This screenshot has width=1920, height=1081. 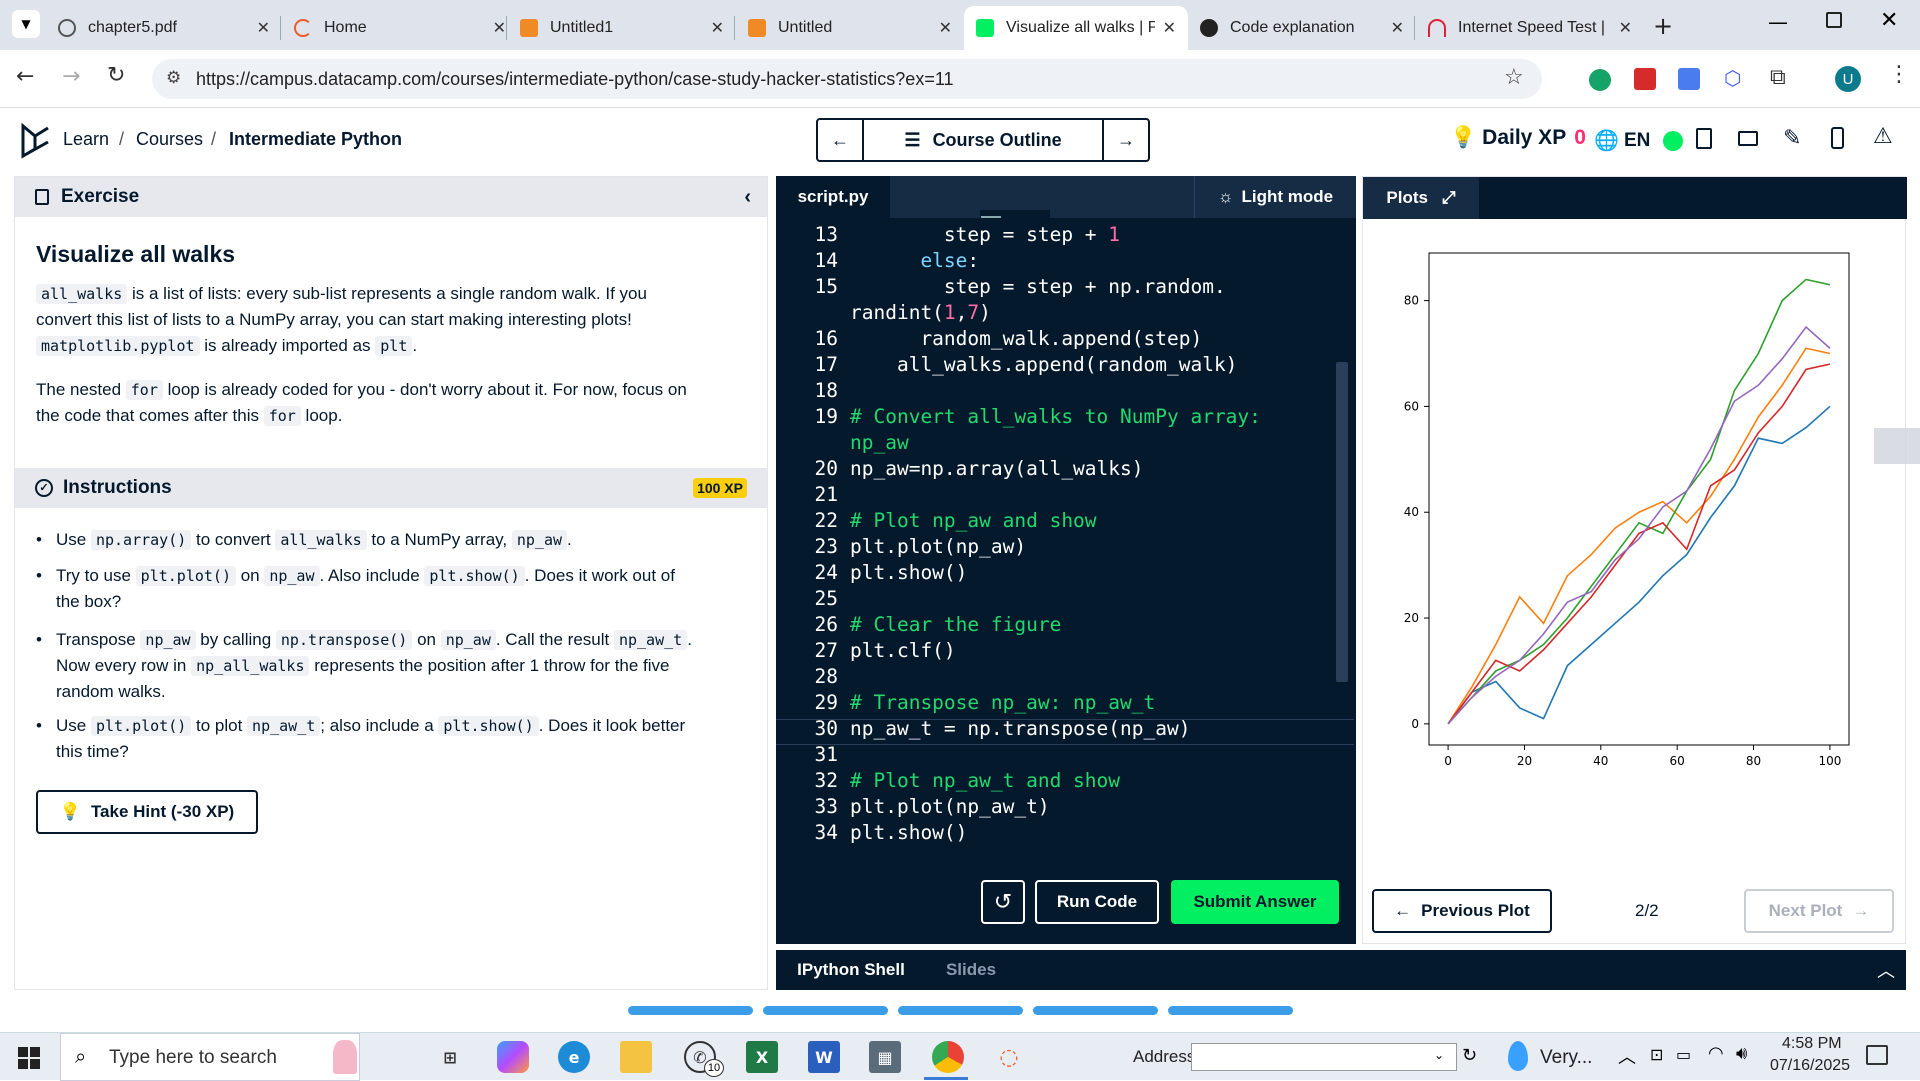 What do you see at coordinates (1897, 446) in the screenshot?
I see `side-feedback-tab` at bounding box center [1897, 446].